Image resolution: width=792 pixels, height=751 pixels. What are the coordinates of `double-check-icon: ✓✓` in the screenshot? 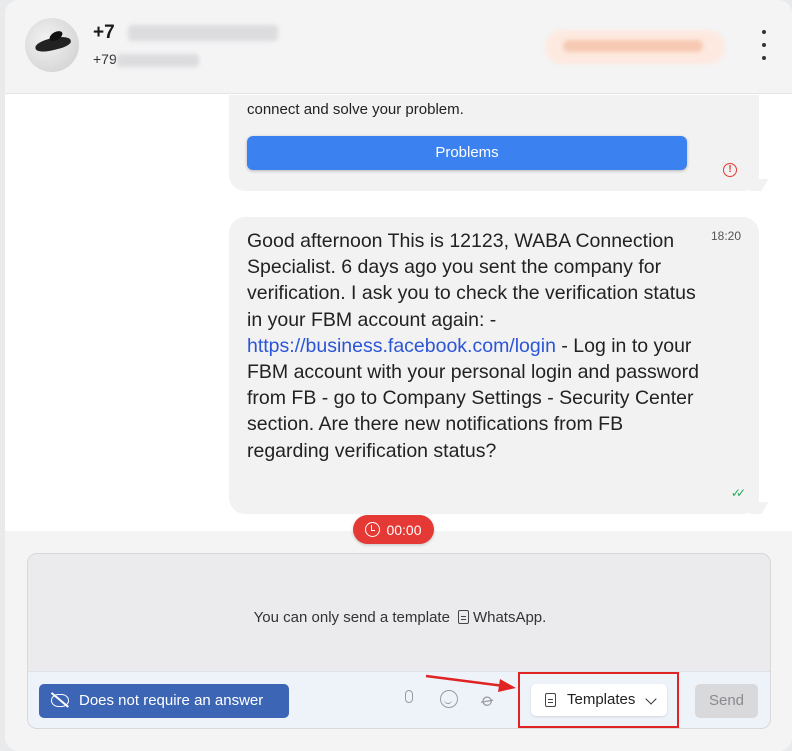 It's located at (738, 493).